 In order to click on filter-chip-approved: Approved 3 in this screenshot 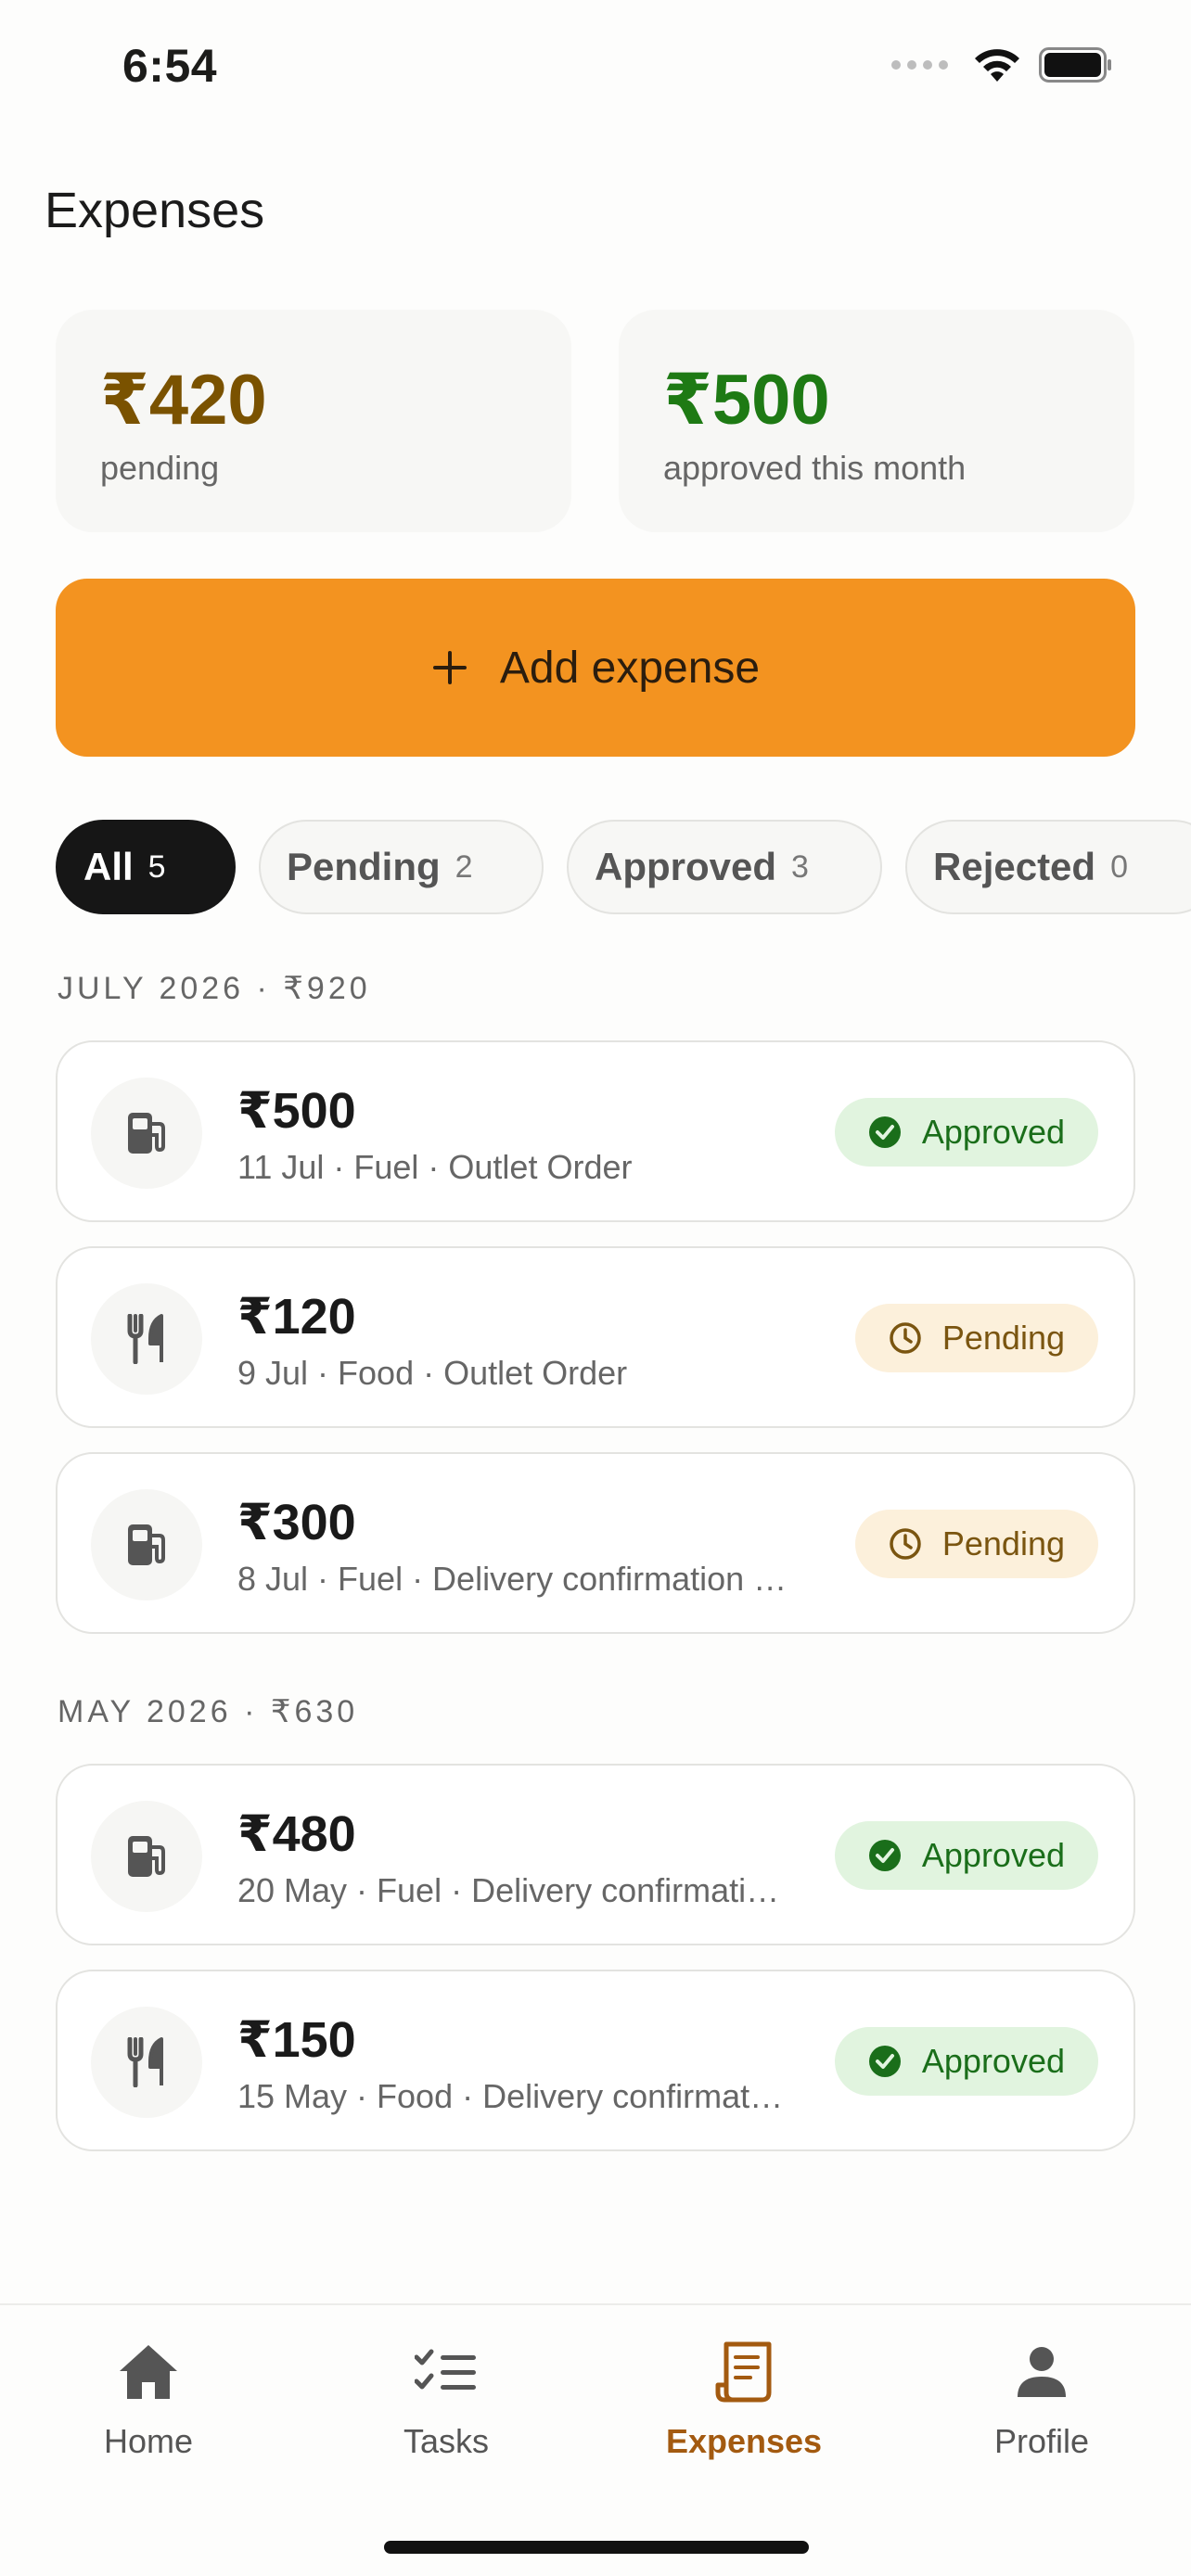, I will do `click(725, 867)`.